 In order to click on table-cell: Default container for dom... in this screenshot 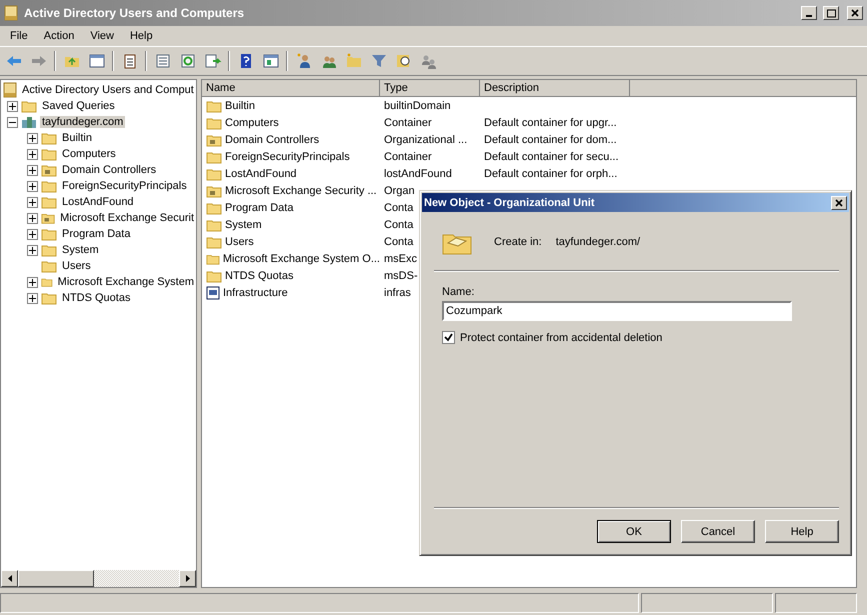, I will do `click(550, 140)`.